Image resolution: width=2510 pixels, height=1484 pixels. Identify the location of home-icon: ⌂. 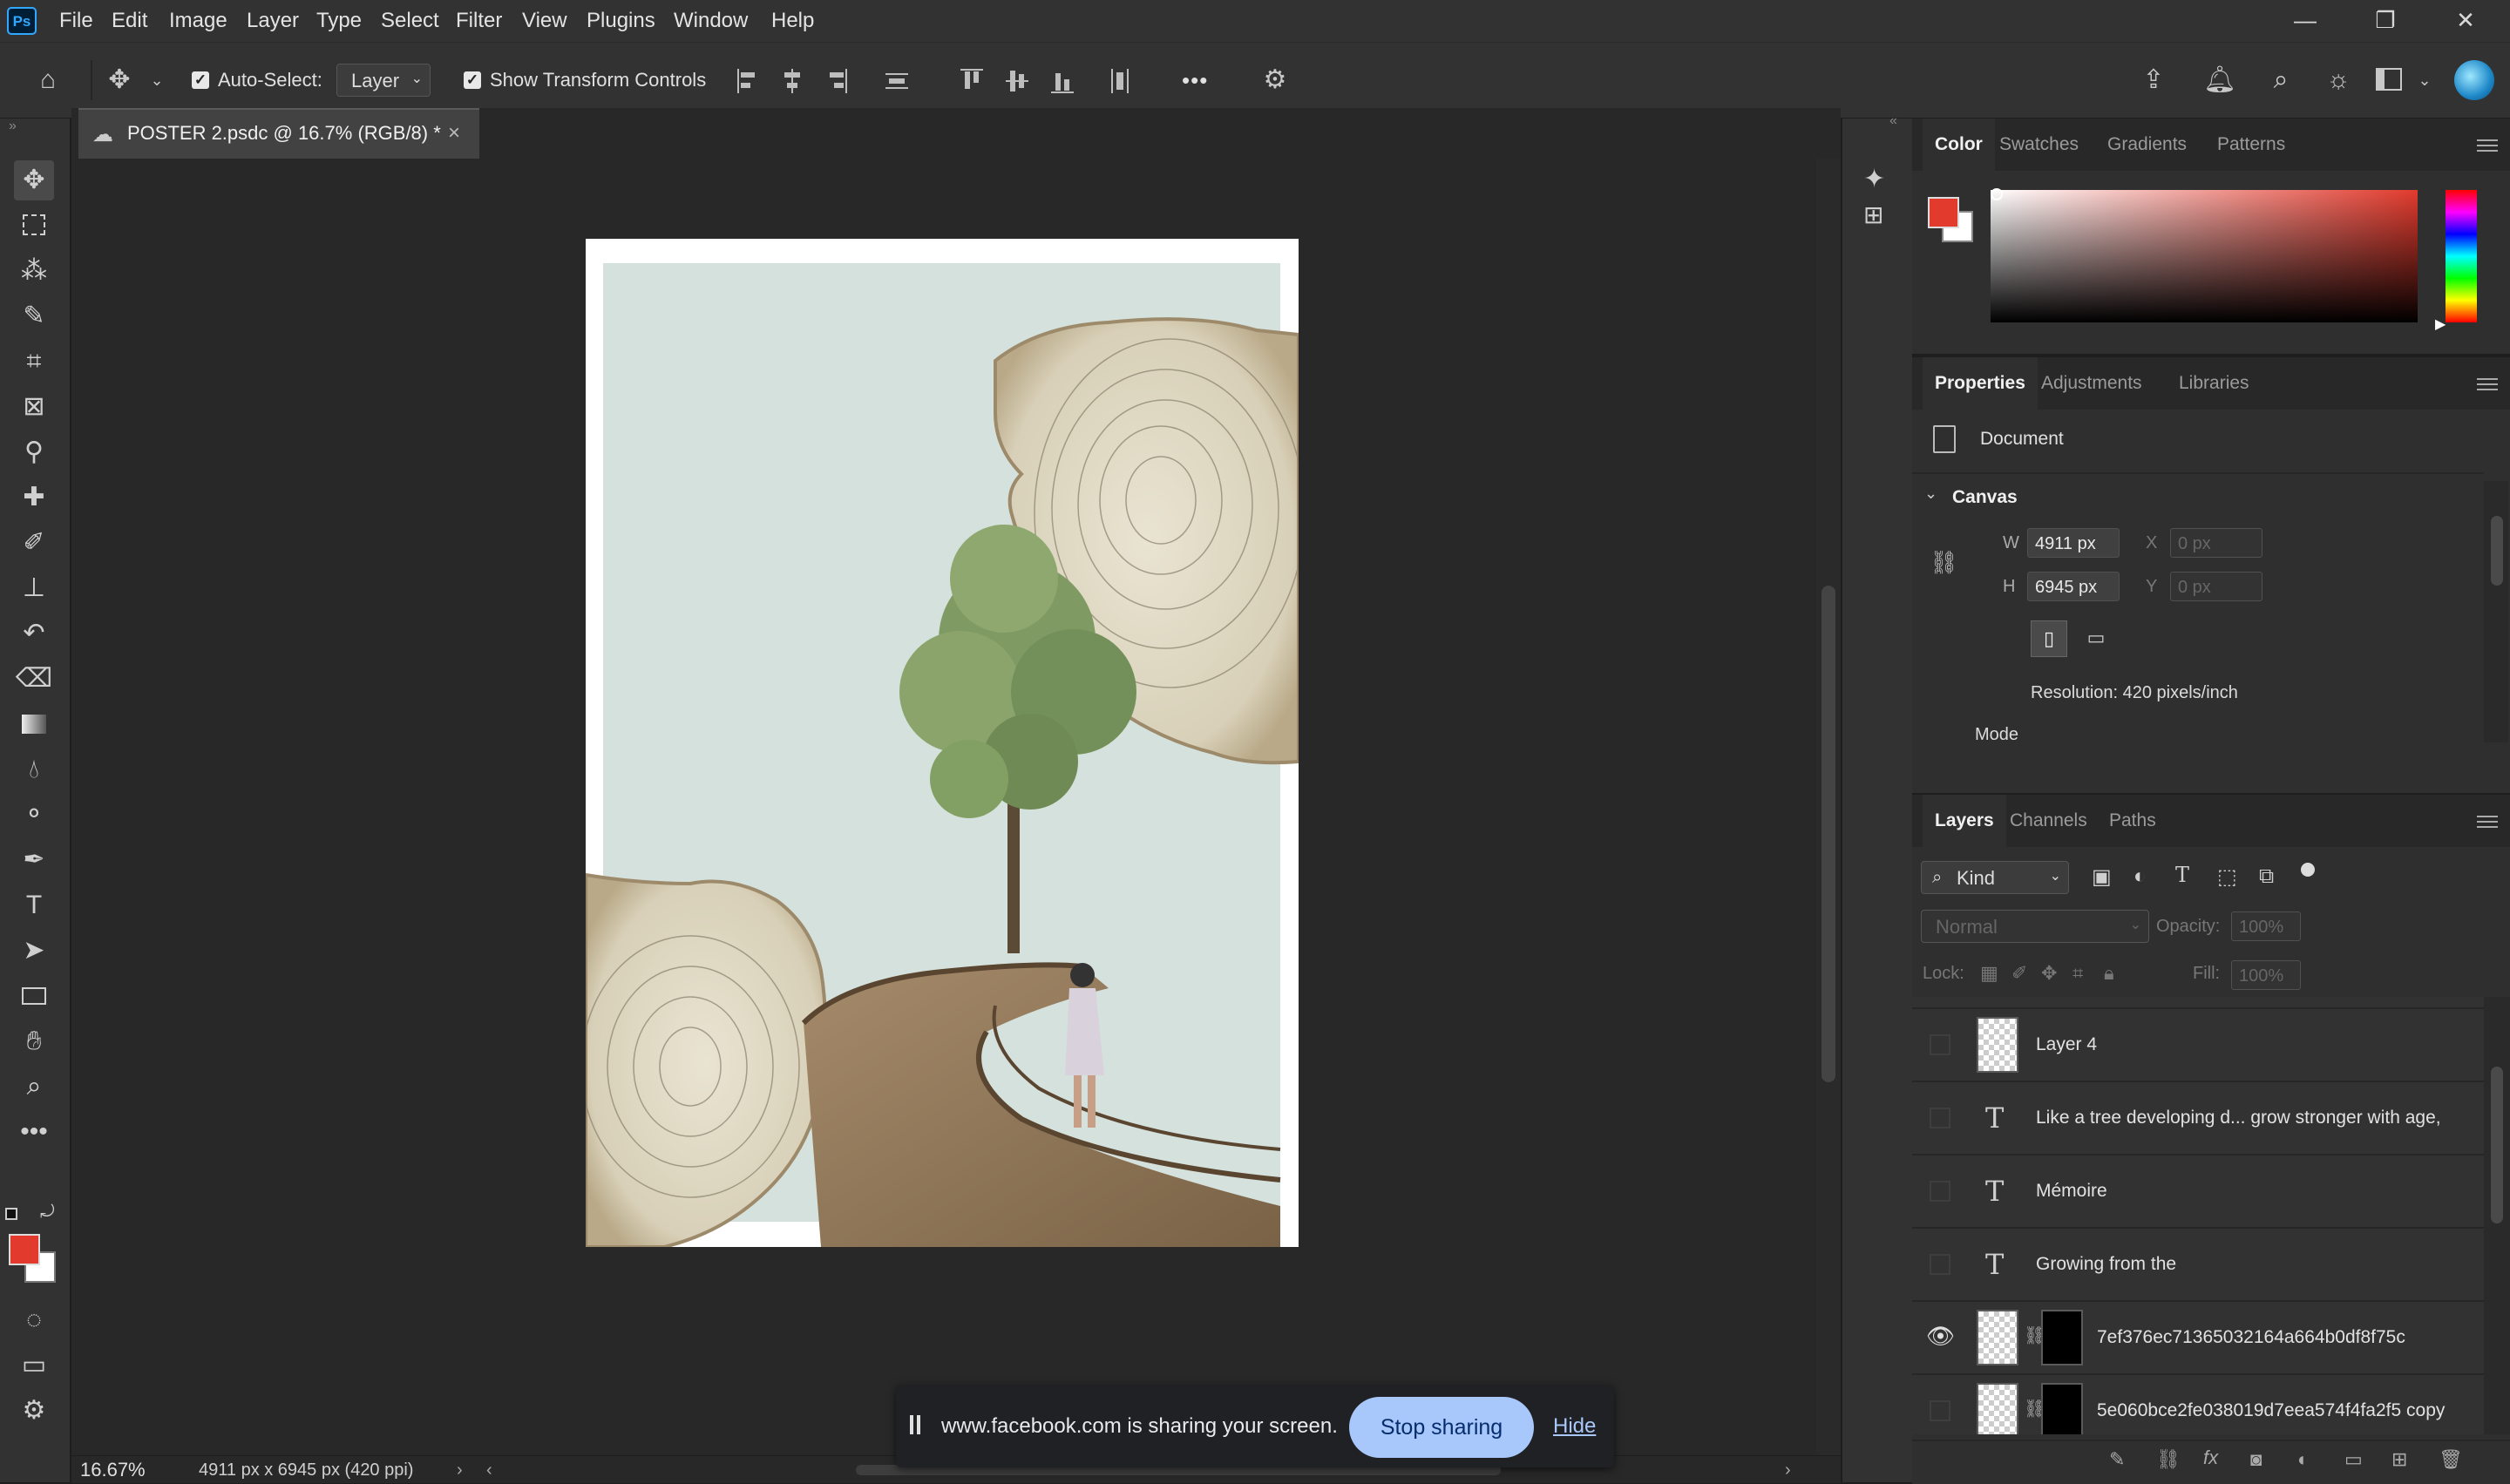
(48, 80).